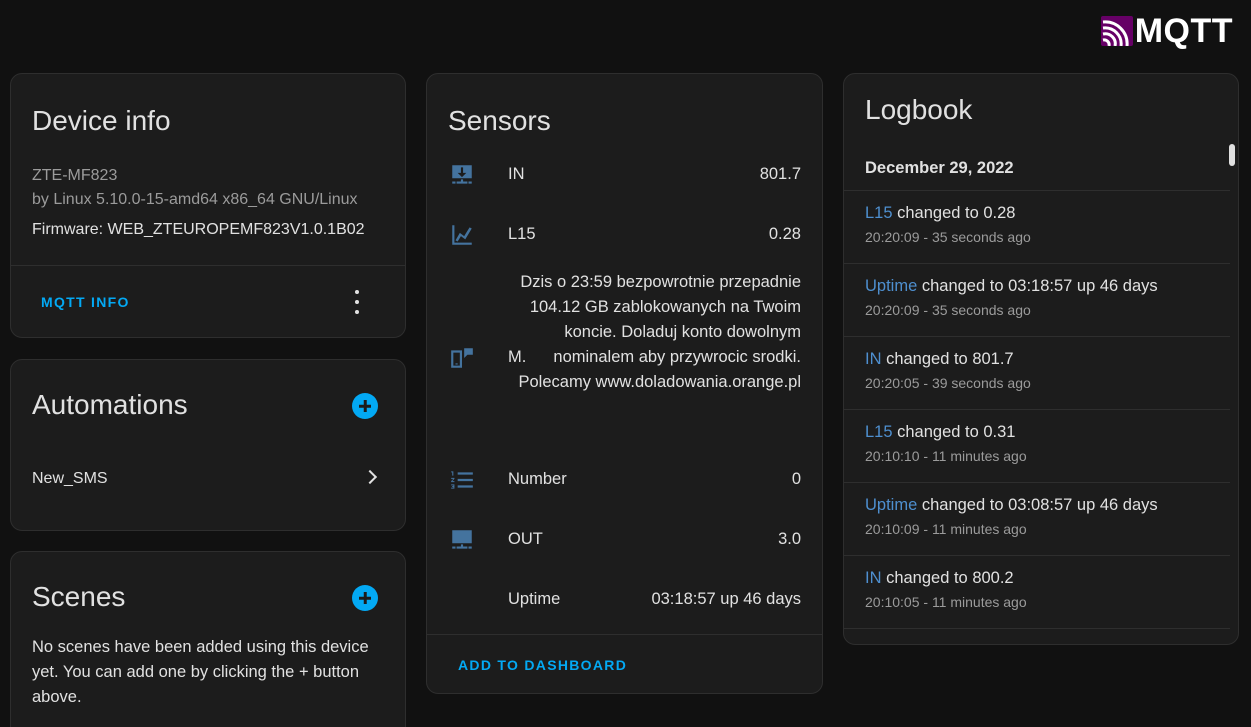 Image resolution: width=1251 pixels, height=727 pixels. Describe the element at coordinates (462, 540) in the screenshot. I see `upload-network-icon` at that location.